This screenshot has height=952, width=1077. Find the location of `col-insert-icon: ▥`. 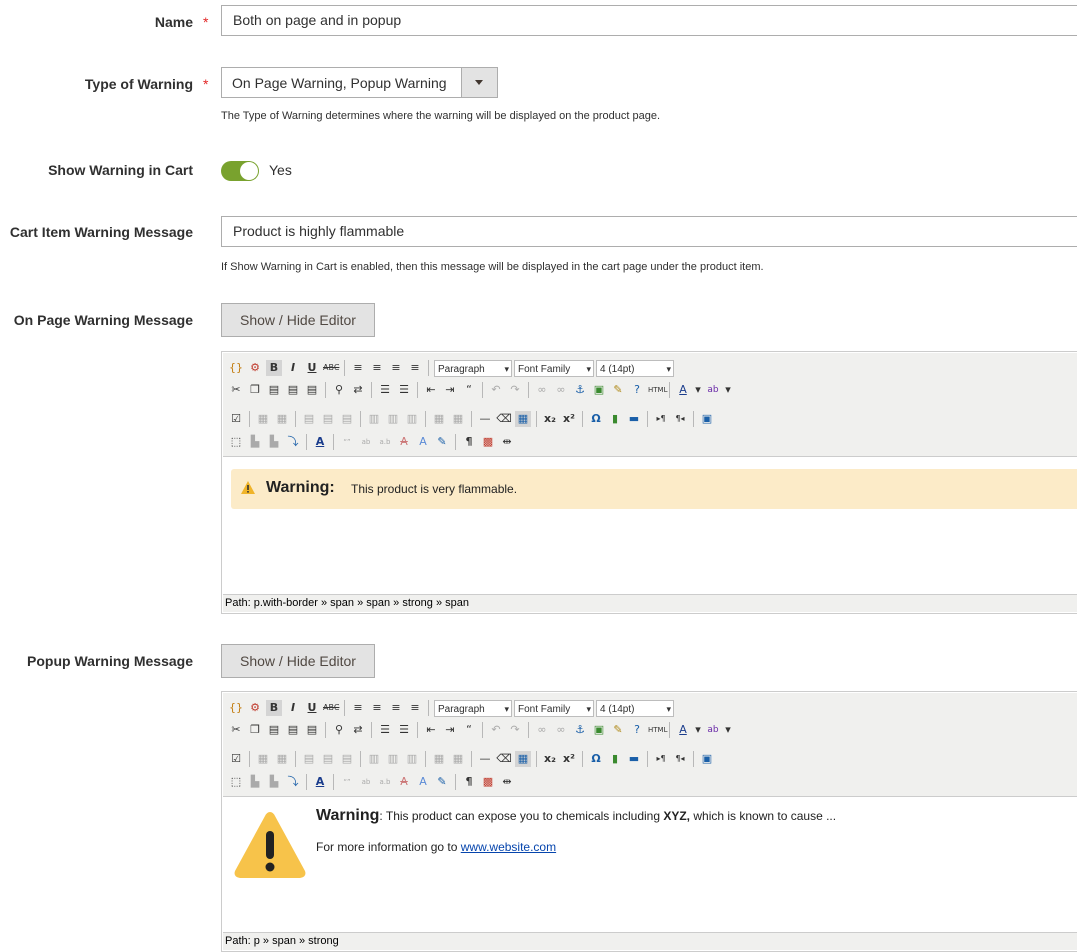

col-insert-icon: ▥ is located at coordinates (374, 419).